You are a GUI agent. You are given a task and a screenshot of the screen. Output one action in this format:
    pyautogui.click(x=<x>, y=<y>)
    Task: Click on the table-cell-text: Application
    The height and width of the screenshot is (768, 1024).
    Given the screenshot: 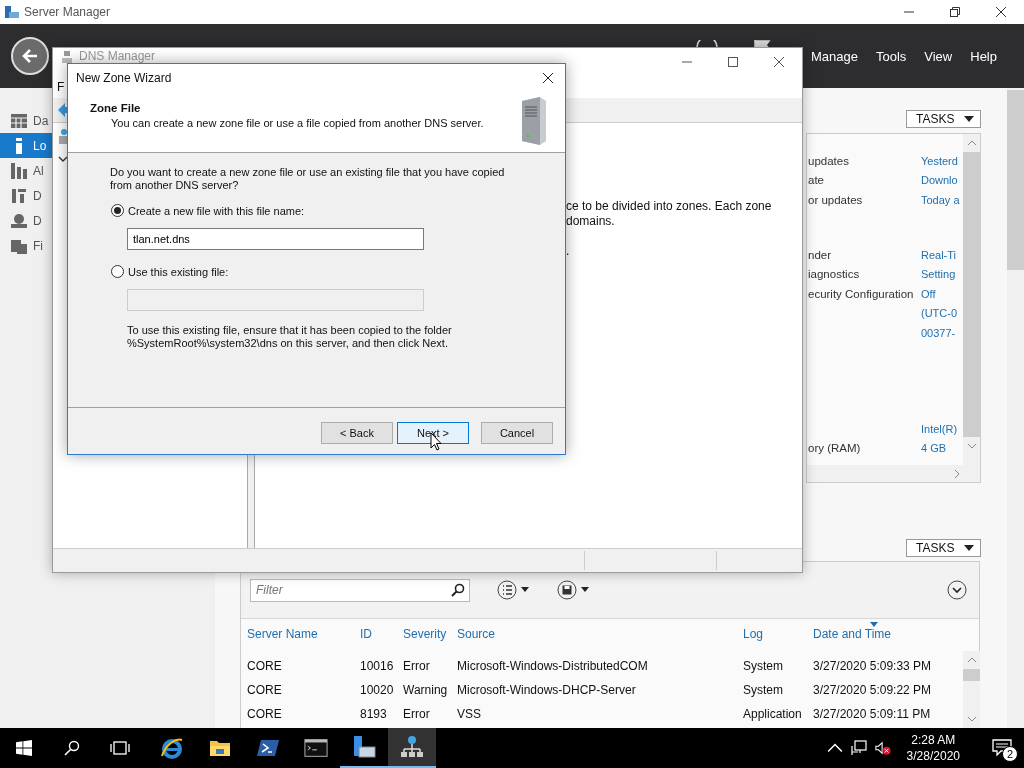 What is the action you would take?
    pyautogui.click(x=773, y=714)
    